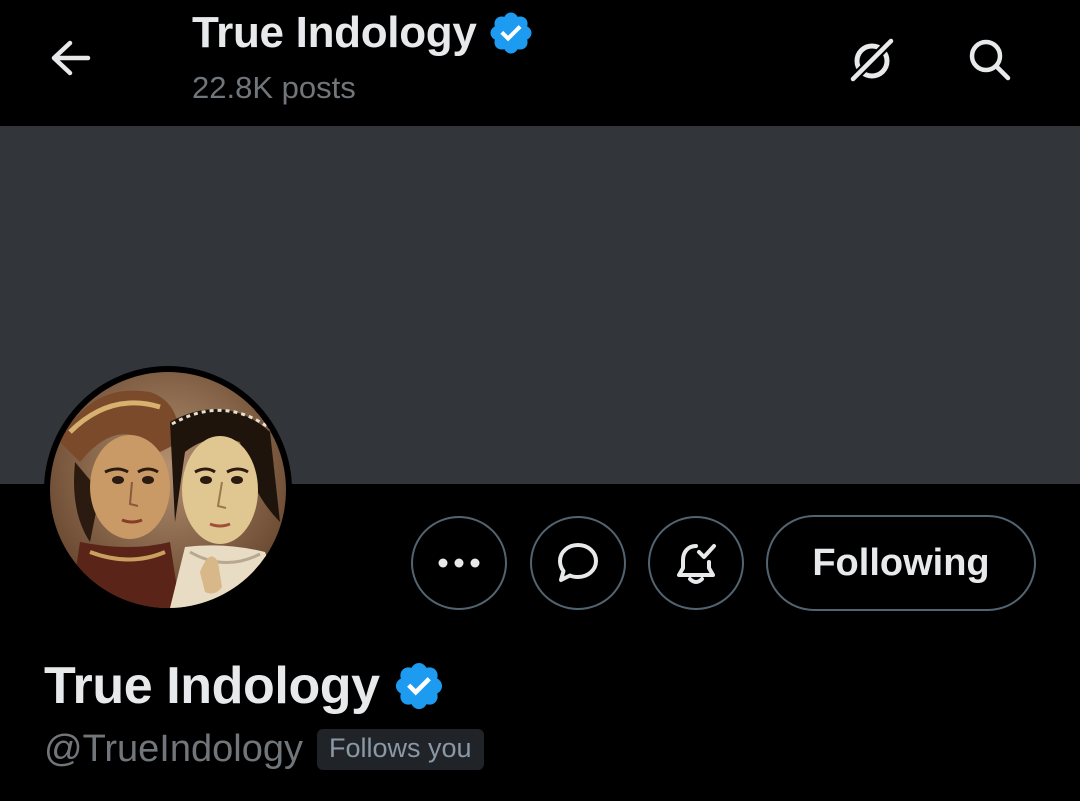  I want to click on back-button, so click(70, 58).